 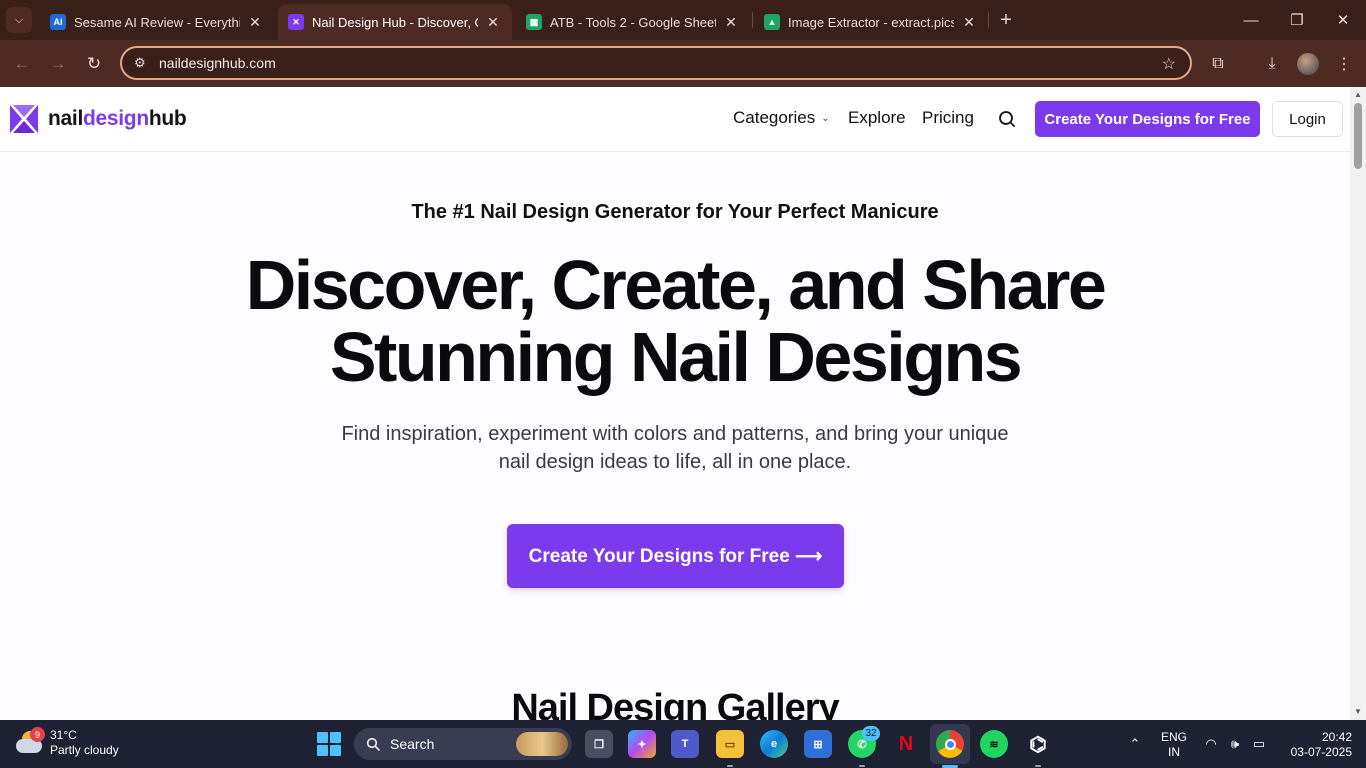 What do you see at coordinates (1006, 20) in the screenshot?
I see `new-tab-plus-icon: +` at bounding box center [1006, 20].